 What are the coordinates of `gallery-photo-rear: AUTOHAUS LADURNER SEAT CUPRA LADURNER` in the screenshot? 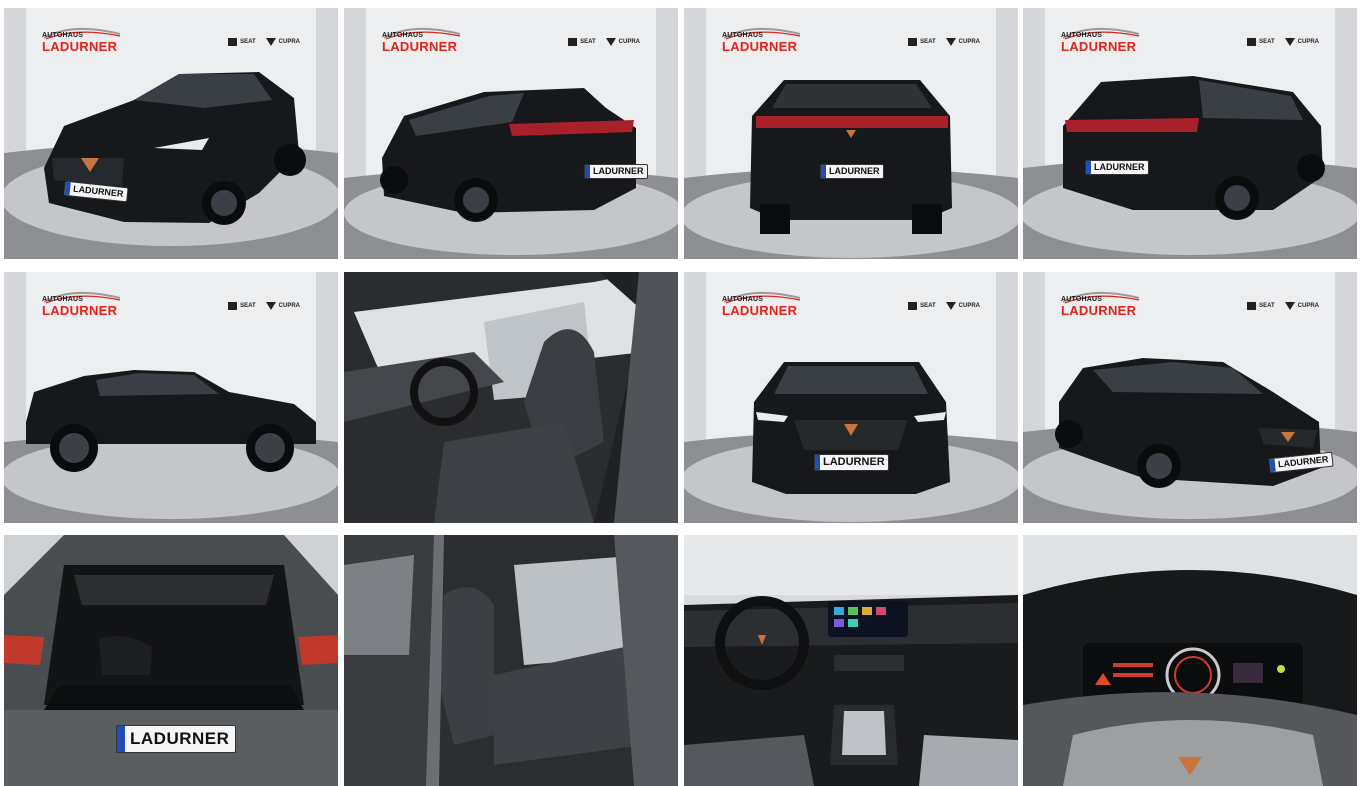 It's located at (851, 133).